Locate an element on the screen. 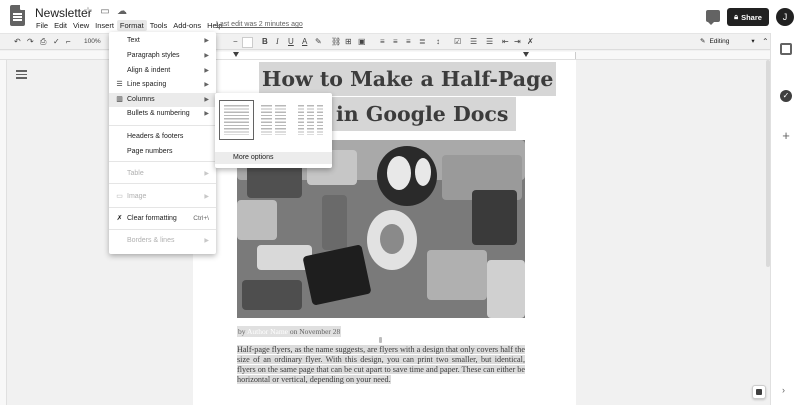 The height and width of the screenshot is (405, 800). byline: by Author Name on November 28 is located at coordinates (289, 331).